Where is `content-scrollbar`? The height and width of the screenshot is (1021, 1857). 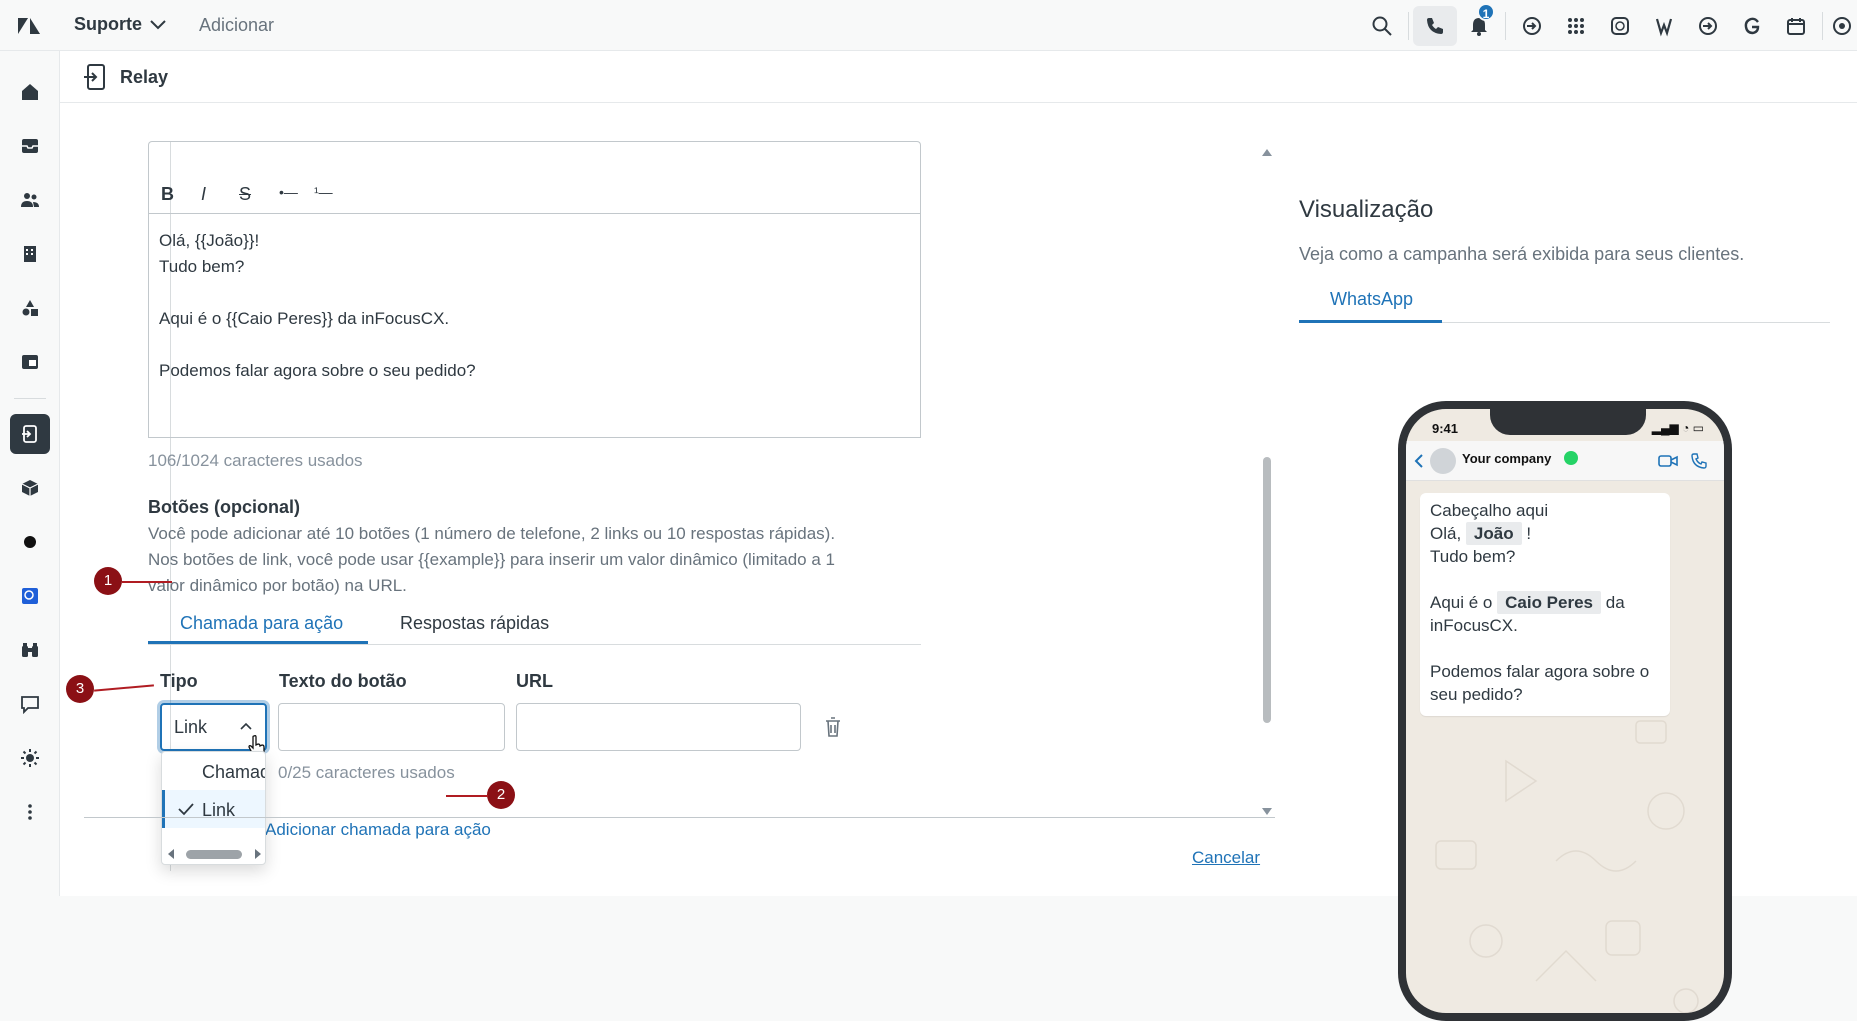
content-scrollbar is located at coordinates (1267, 482).